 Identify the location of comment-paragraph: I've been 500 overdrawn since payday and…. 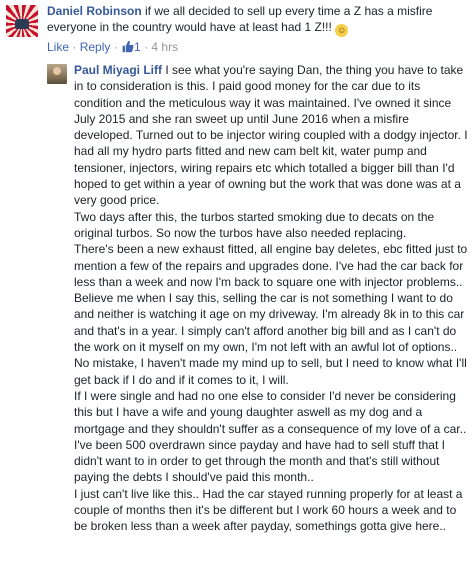
(259, 461).